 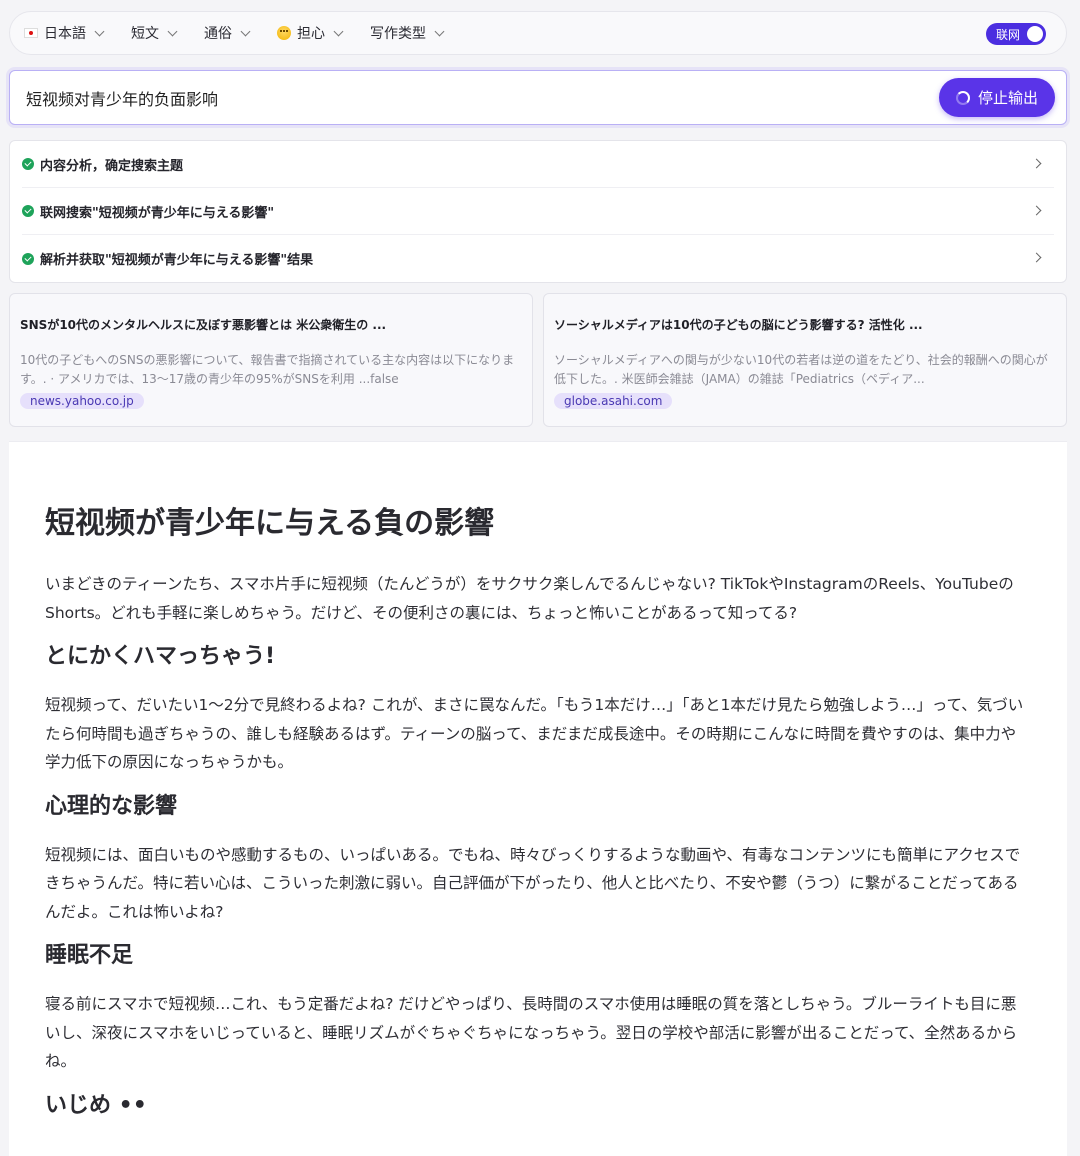 I want to click on source-domain-badge: globe.asahi.com, so click(x=613, y=401).